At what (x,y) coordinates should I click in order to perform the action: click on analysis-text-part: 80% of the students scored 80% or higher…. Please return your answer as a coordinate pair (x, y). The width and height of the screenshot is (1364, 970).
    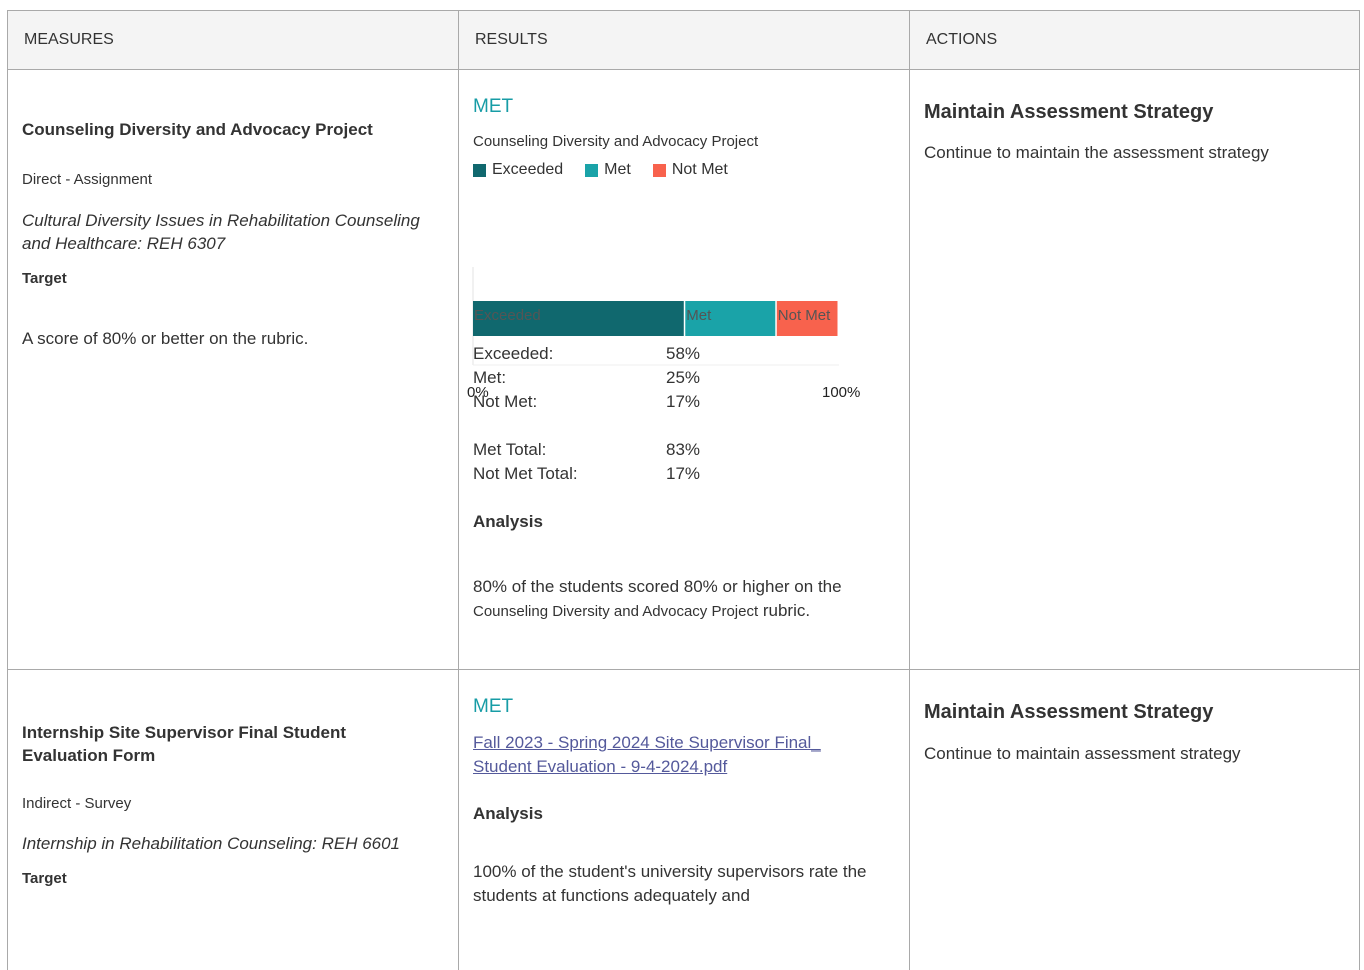
    Looking at the image, I should click on (657, 586).